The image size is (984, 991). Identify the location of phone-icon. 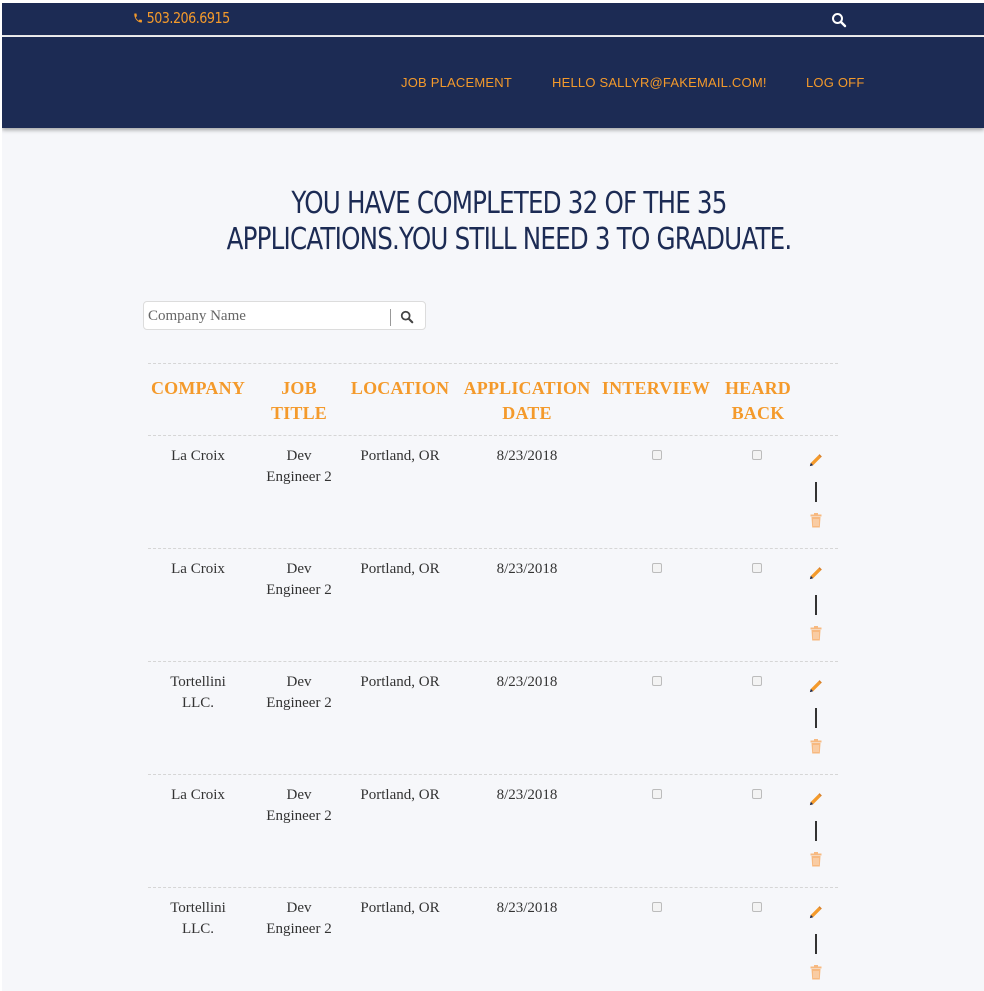
(138, 18).